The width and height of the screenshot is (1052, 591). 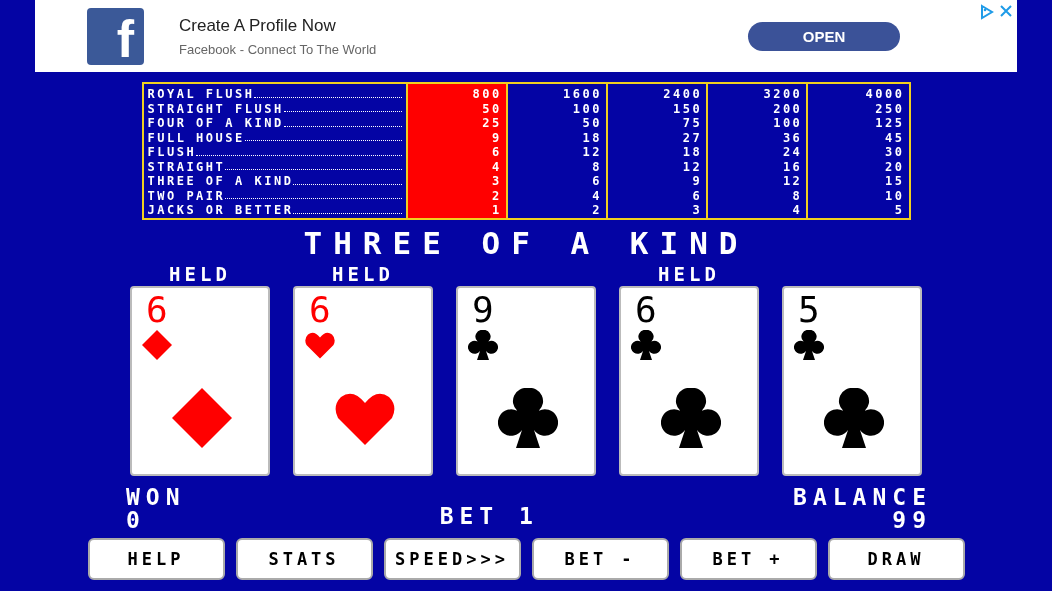 I want to click on ad-title: Create A Profile Now, so click(x=258, y=25).